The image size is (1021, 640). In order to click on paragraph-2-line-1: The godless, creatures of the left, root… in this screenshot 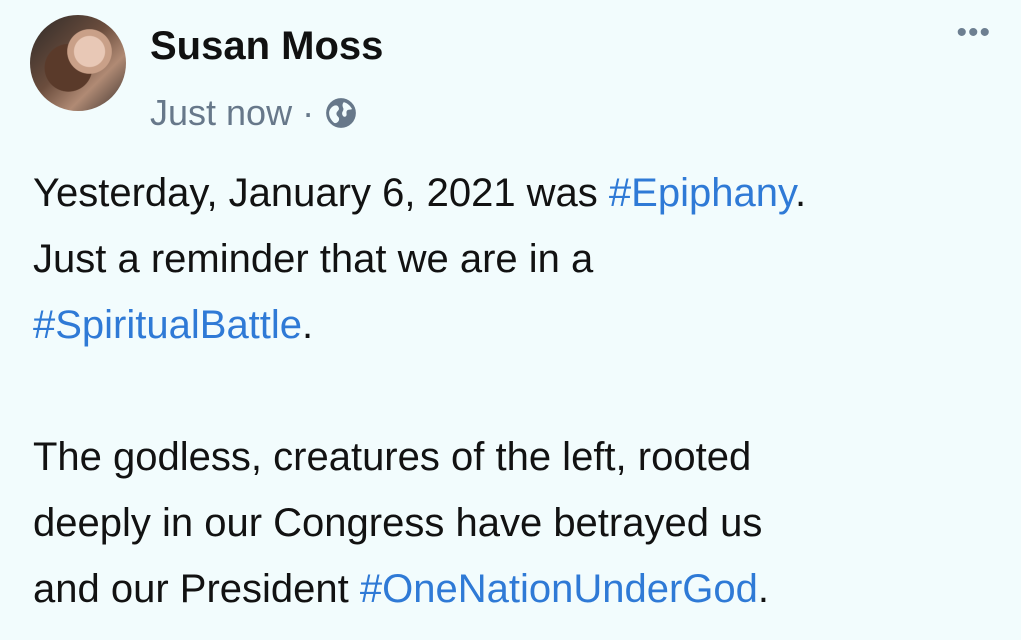, I will do `click(513, 457)`.